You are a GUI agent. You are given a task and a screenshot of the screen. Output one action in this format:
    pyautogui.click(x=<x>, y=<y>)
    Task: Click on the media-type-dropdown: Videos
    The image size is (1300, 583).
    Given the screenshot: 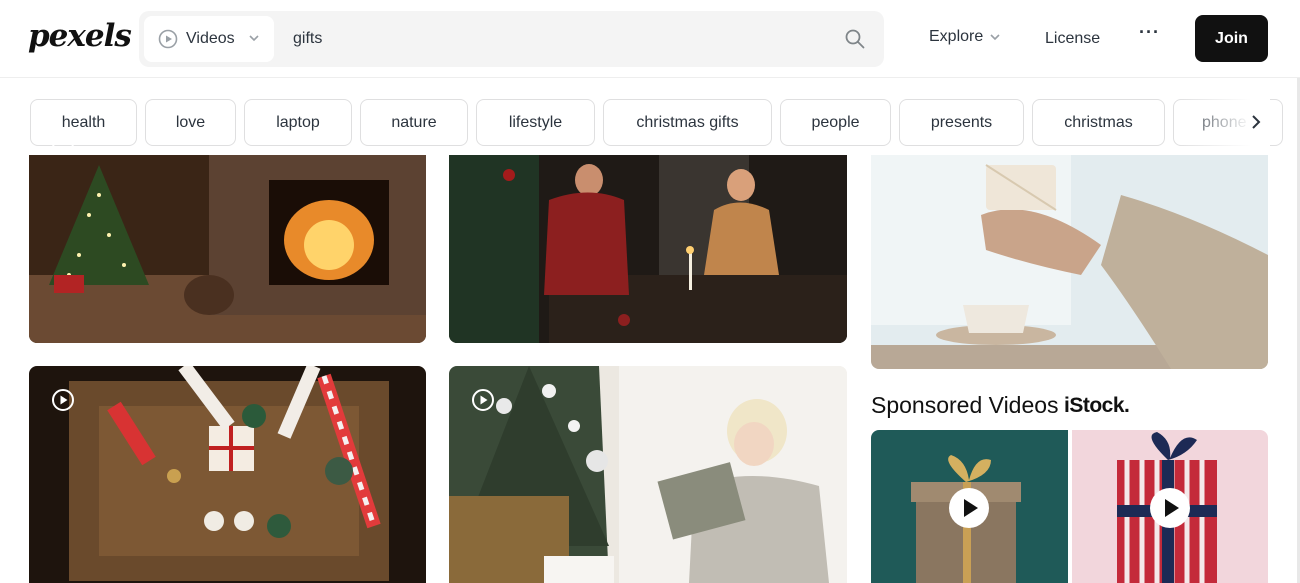 What is the action you would take?
    pyautogui.click(x=209, y=39)
    